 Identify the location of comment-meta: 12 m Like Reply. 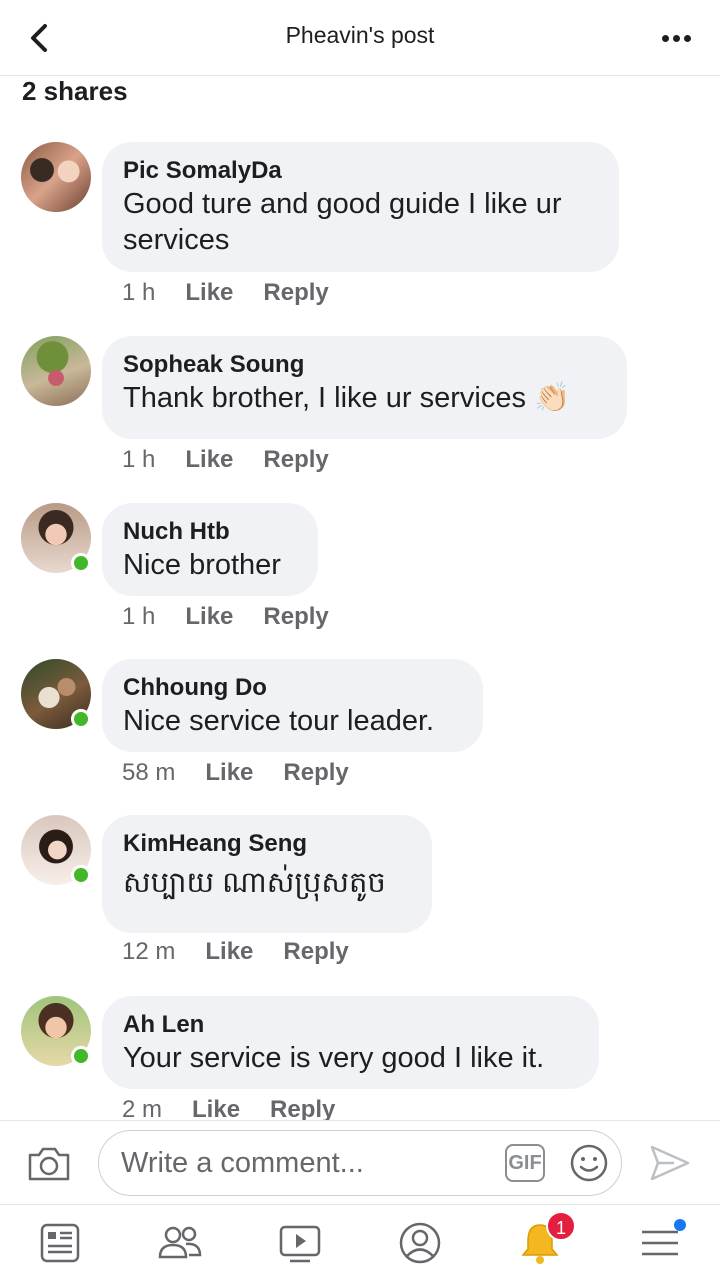
(235, 952).